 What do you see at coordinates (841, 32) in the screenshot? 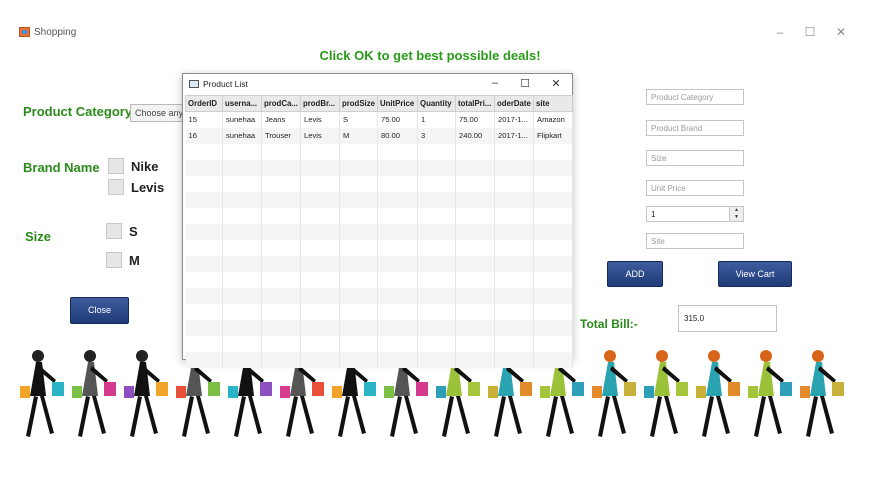
I see `close-window-button: ✕` at bounding box center [841, 32].